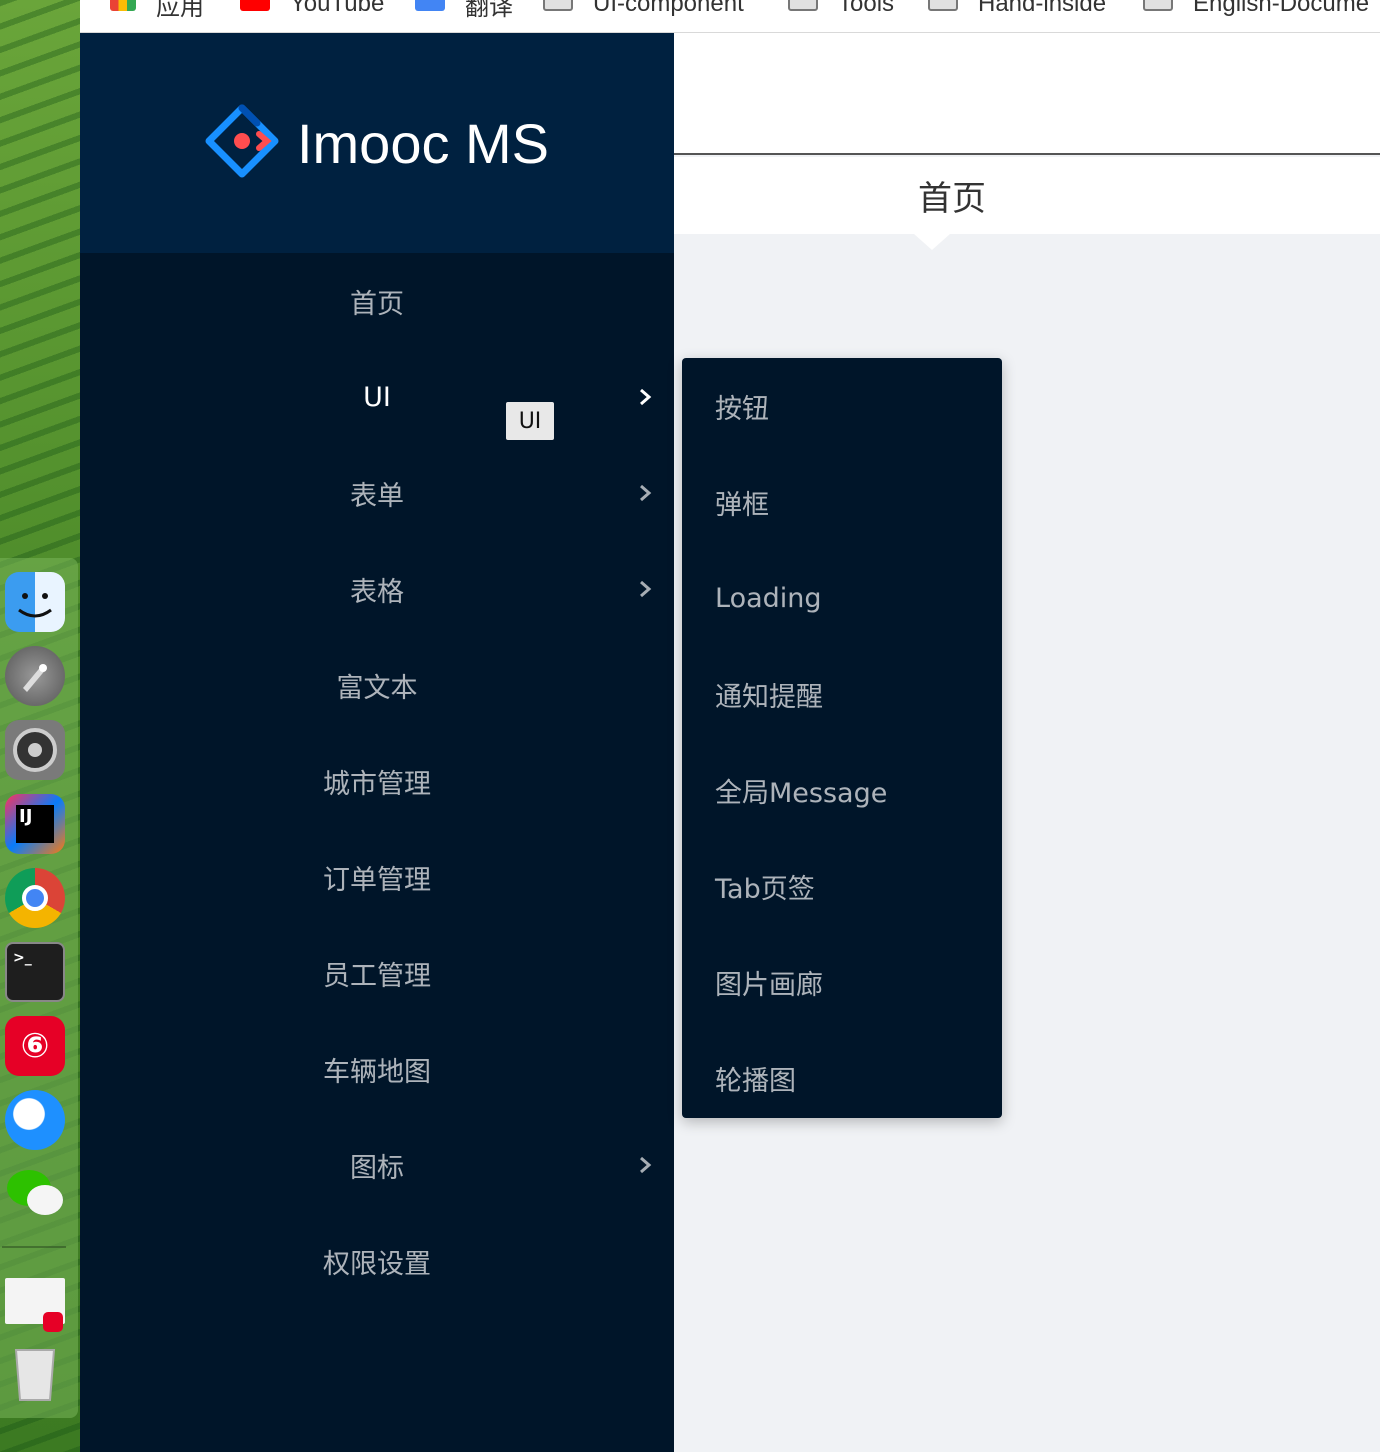  I want to click on dock: IJ >_ ⑥, so click(39, 988).